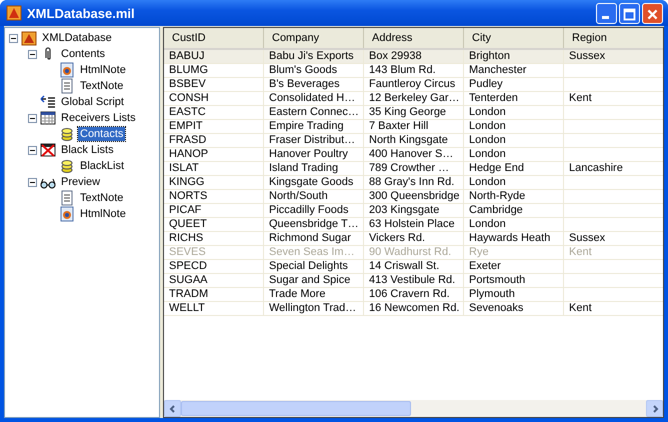 Image resolution: width=668 pixels, height=422 pixels. I want to click on table-row: WELLT Wellington Trad… 16 Newcomen Rd. Sevenoaks Kent, so click(413, 309).